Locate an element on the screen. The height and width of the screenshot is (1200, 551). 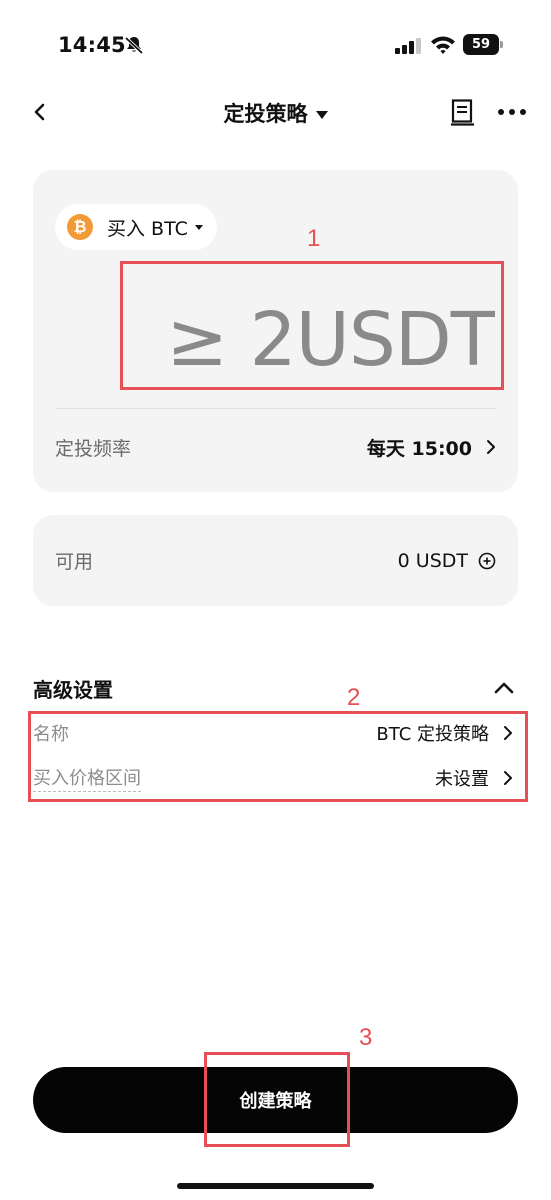
frequency-value: 每天 15:00 is located at coordinates (419, 448).